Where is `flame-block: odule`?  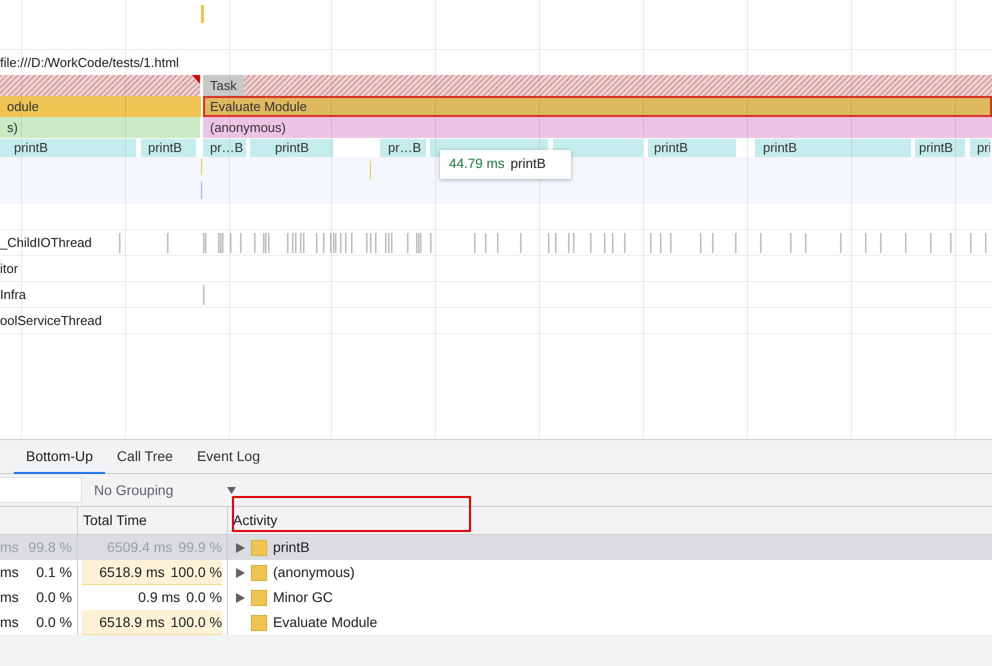 flame-block: odule is located at coordinates (100, 106).